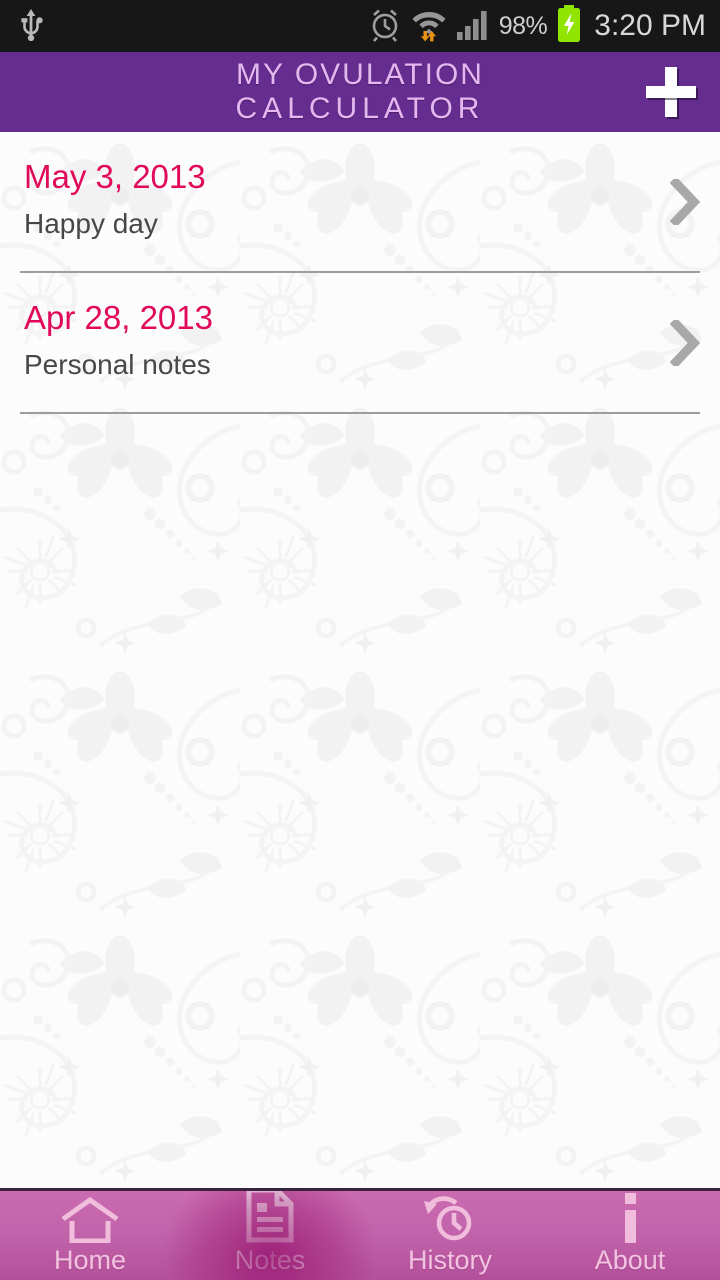  I want to click on add-note-button, so click(671, 92).